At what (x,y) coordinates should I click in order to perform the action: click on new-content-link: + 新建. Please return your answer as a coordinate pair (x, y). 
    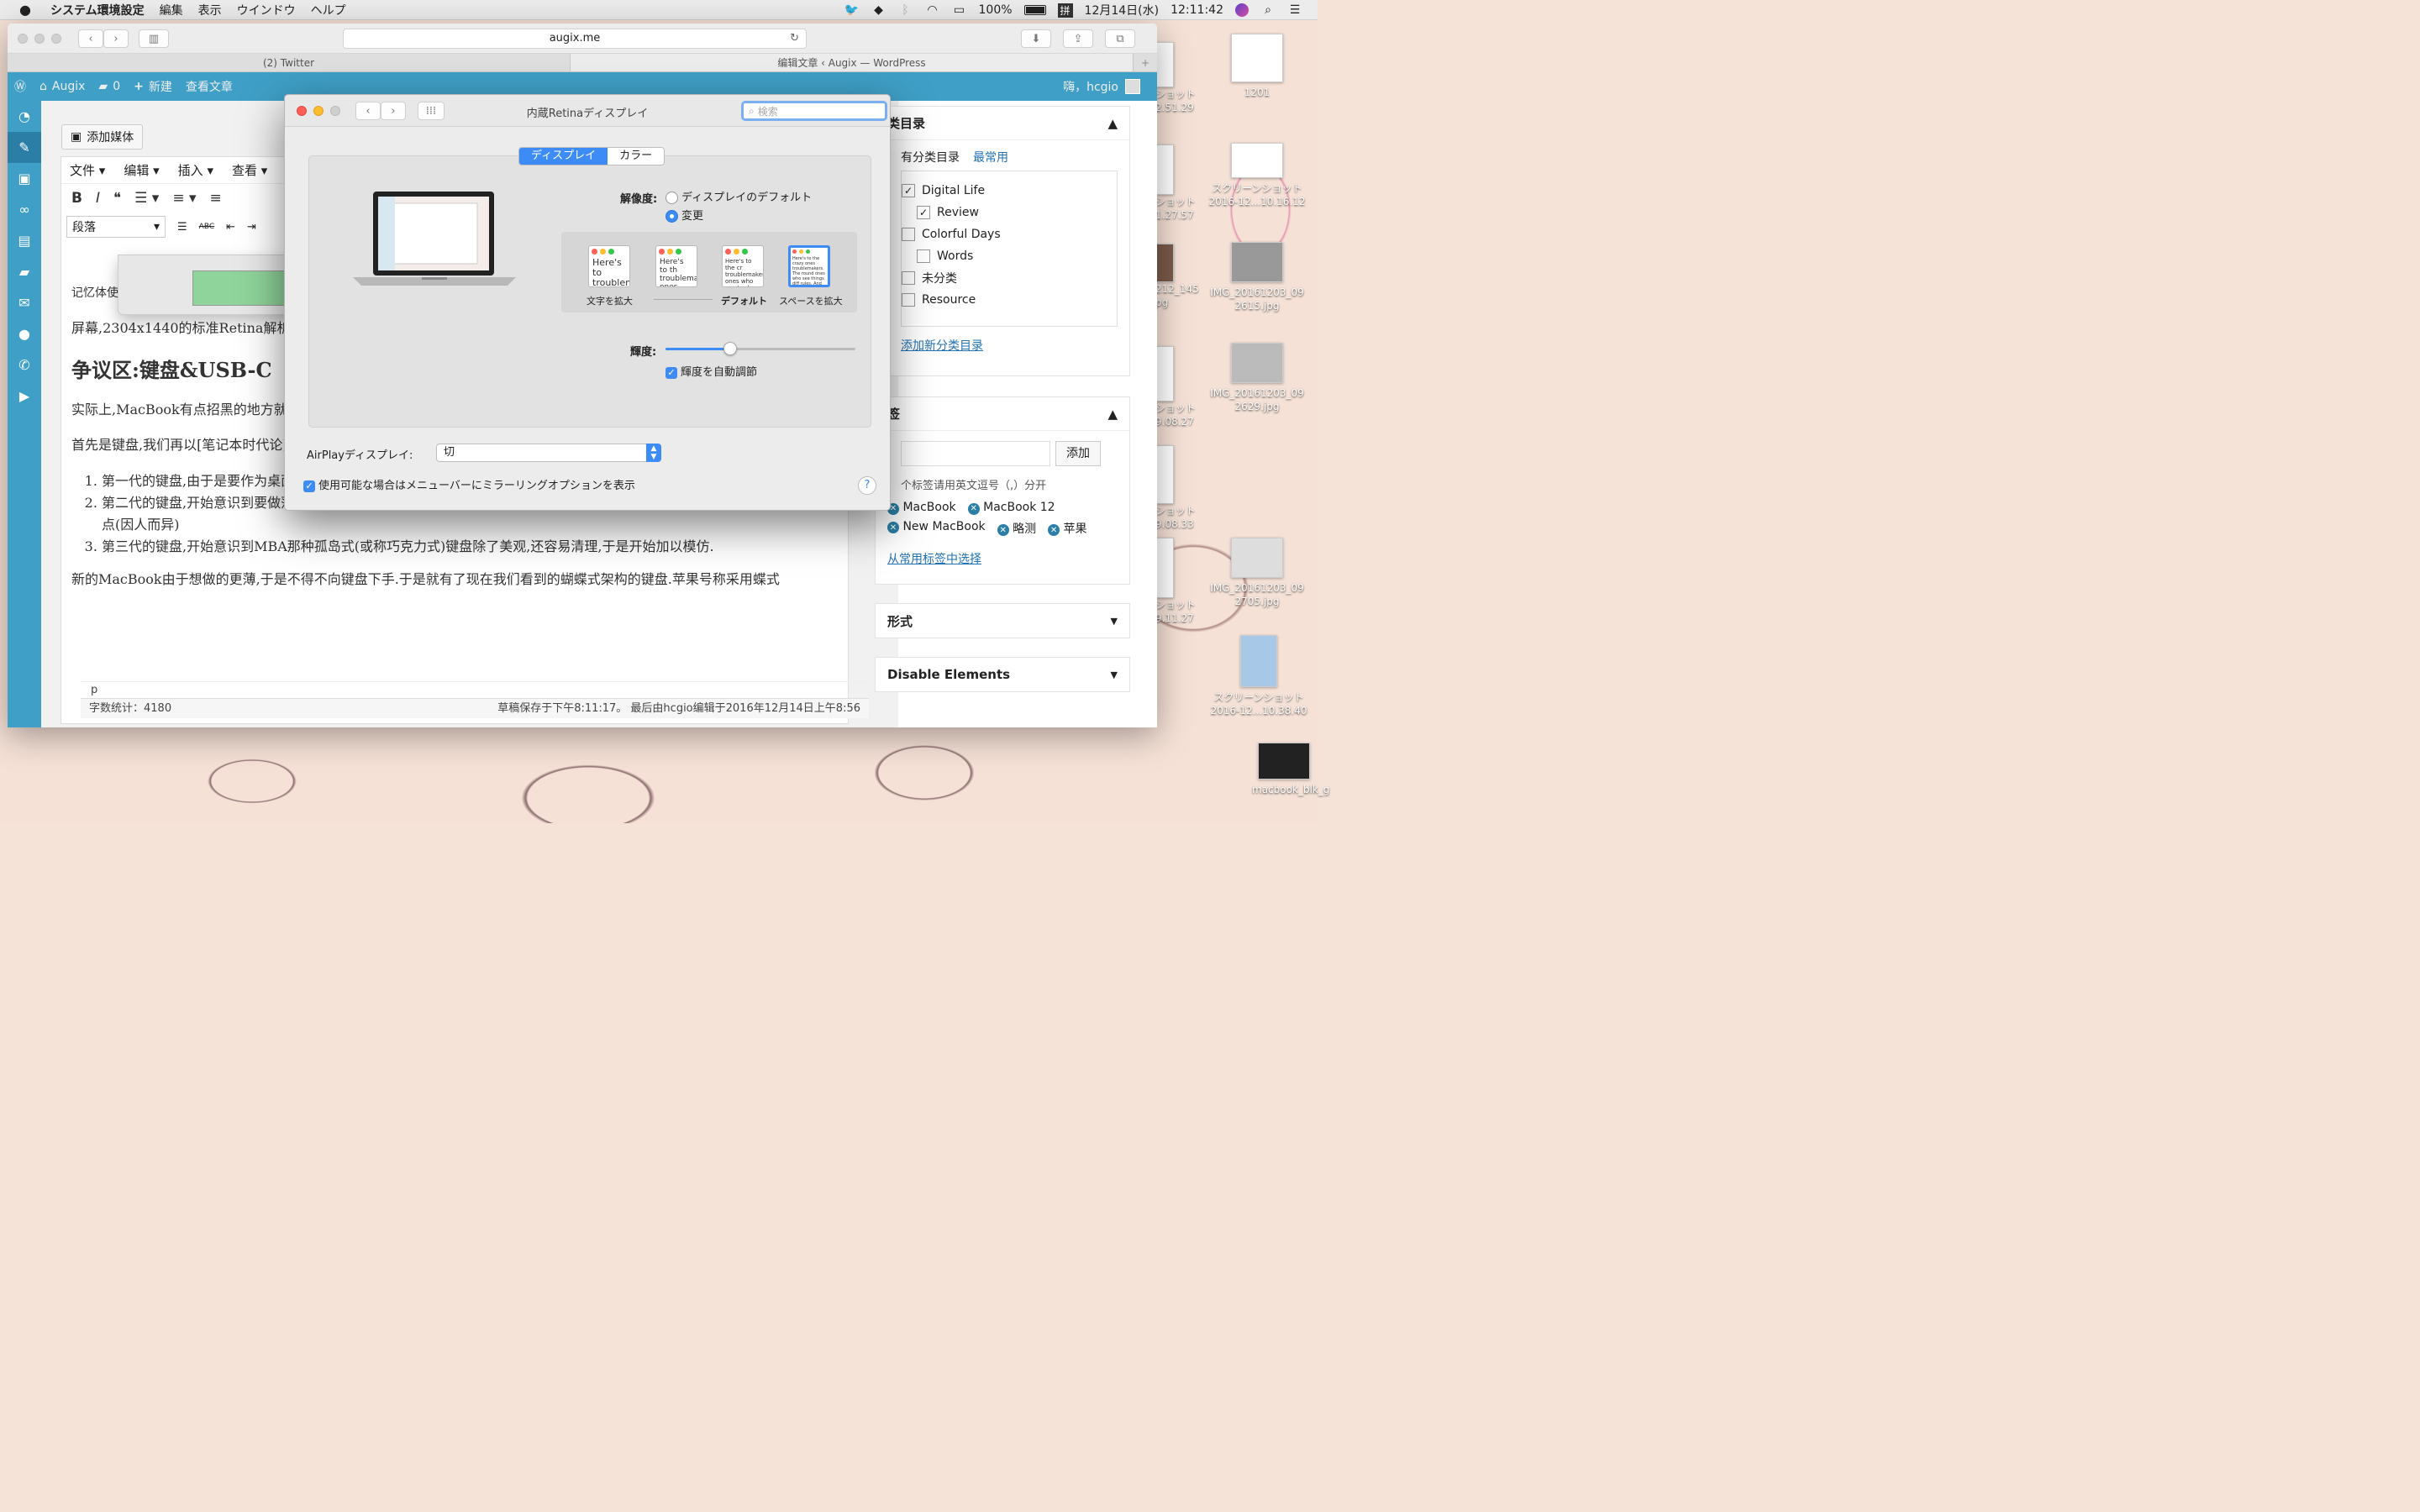
    Looking at the image, I should click on (153, 86).